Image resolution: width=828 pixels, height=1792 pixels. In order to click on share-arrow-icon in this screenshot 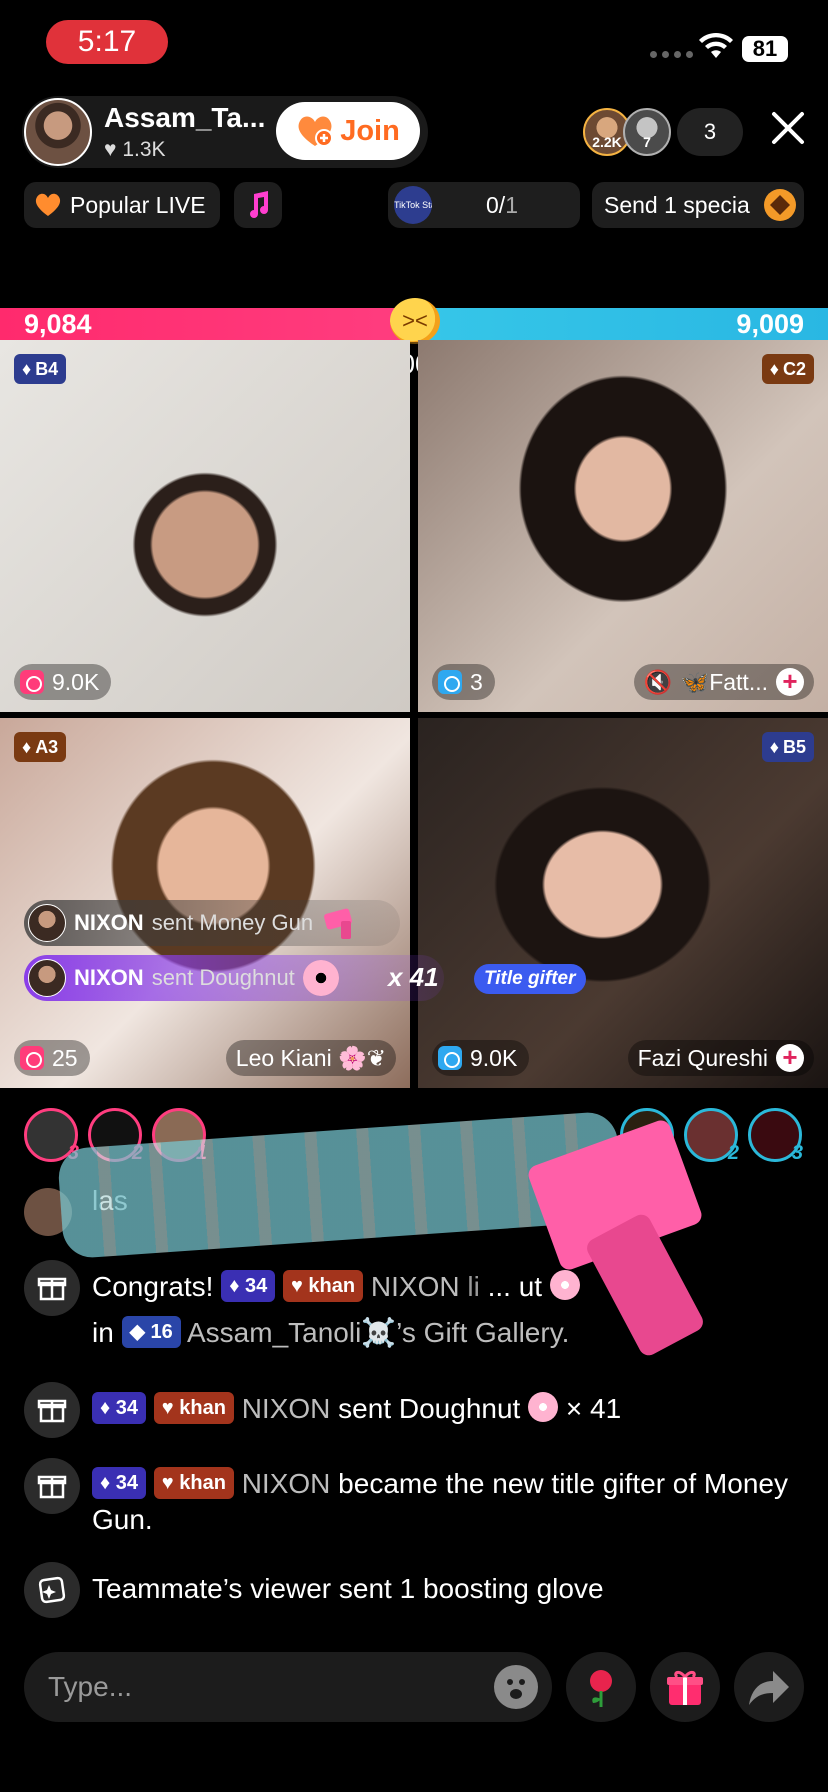, I will do `click(769, 1688)`.